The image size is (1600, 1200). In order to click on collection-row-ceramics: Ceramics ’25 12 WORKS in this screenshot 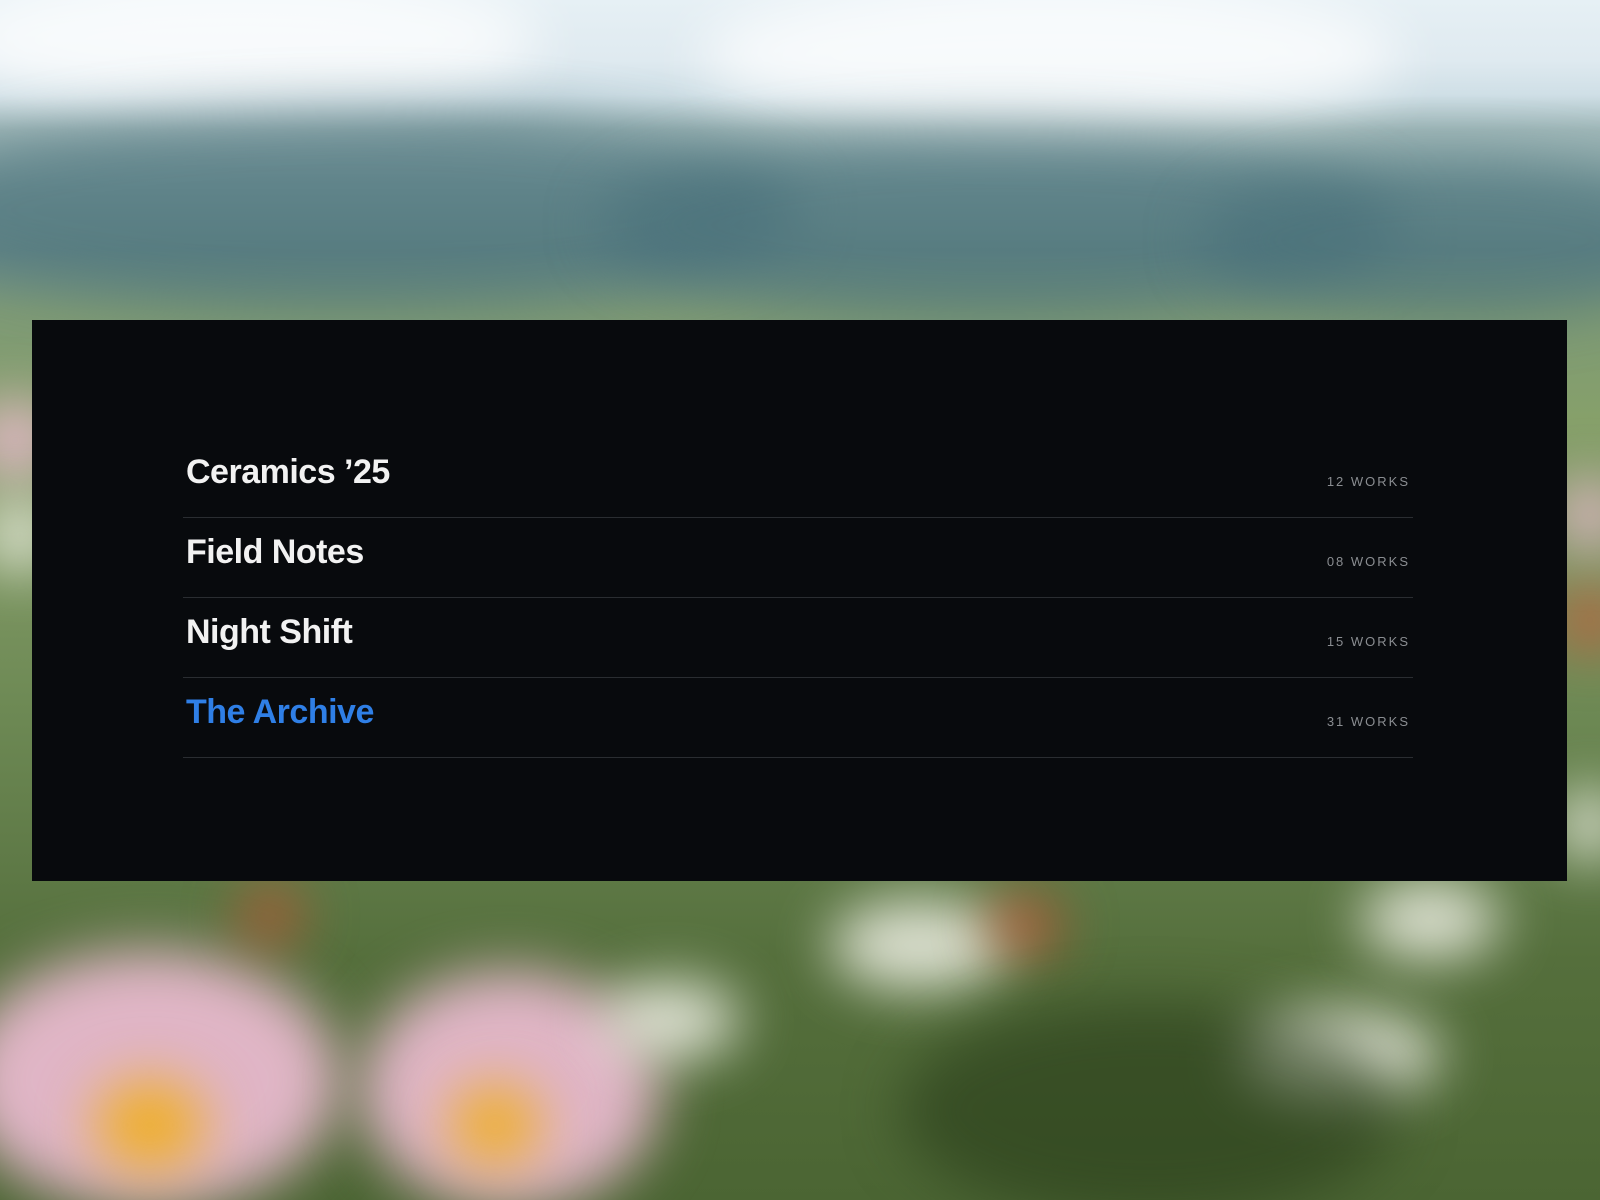, I will do `click(798, 478)`.